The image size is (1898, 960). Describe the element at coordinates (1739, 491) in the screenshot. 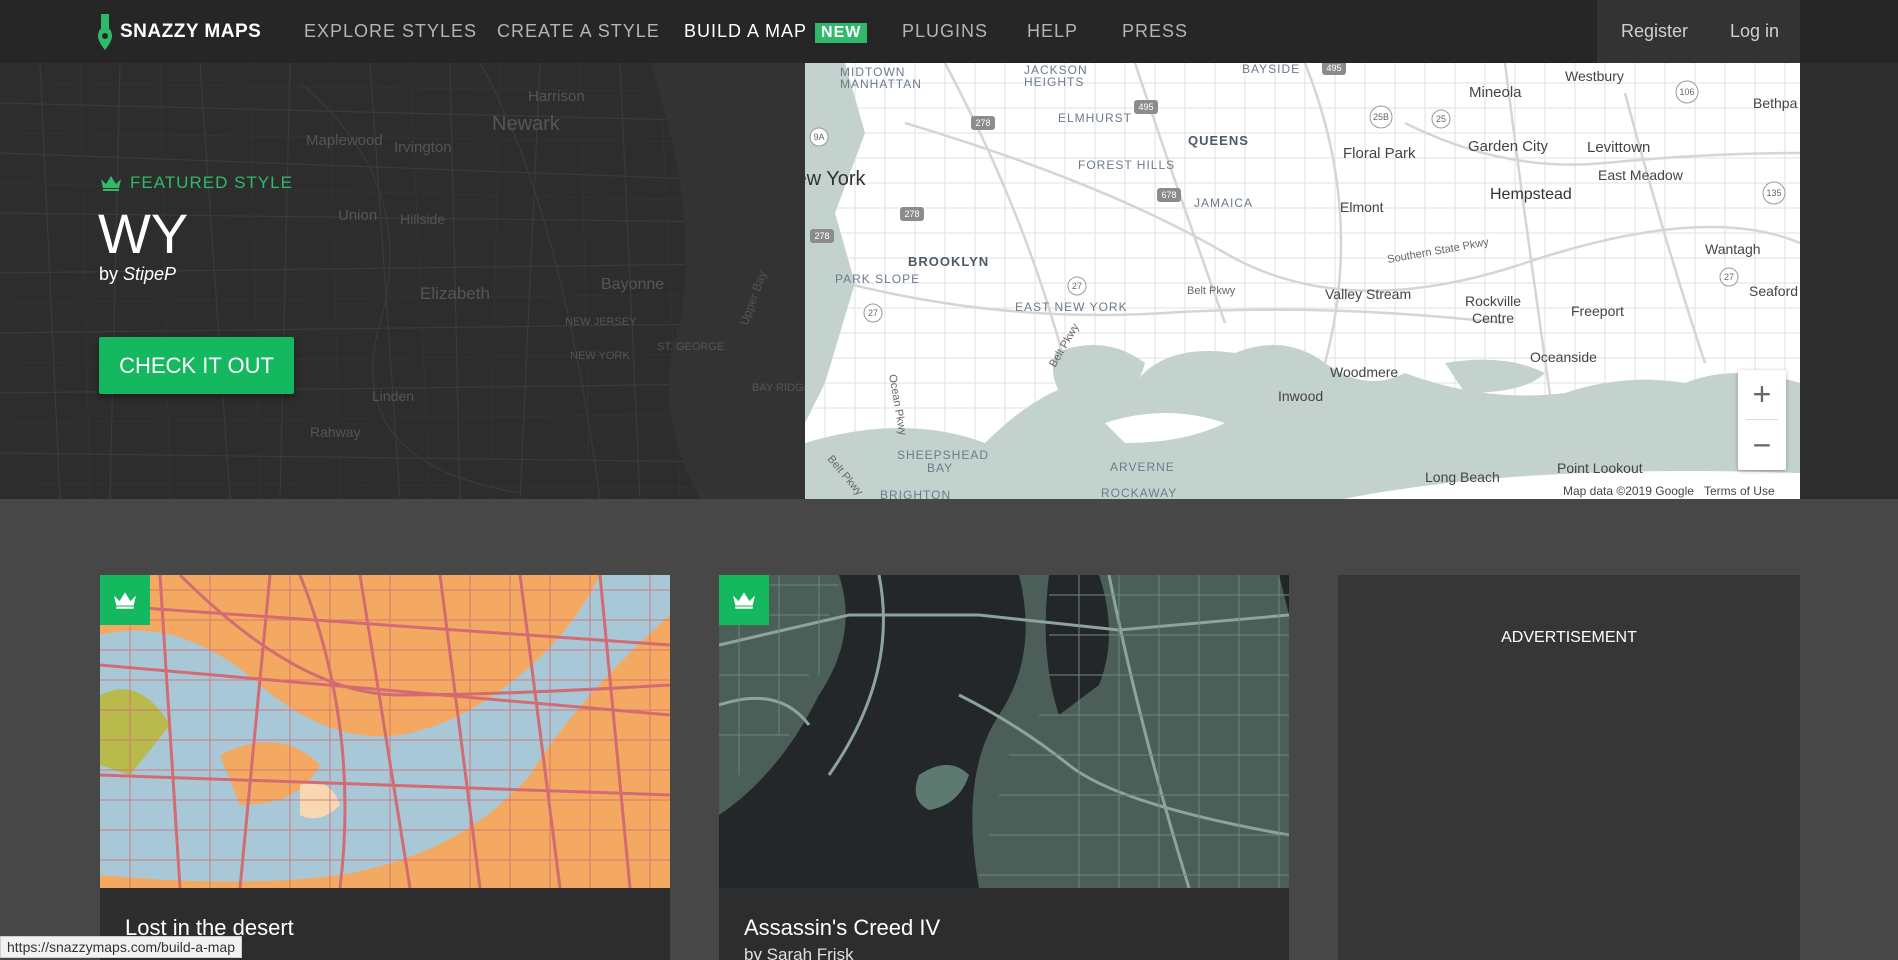

I see `terms-of-use-link: Terms of Use` at that location.